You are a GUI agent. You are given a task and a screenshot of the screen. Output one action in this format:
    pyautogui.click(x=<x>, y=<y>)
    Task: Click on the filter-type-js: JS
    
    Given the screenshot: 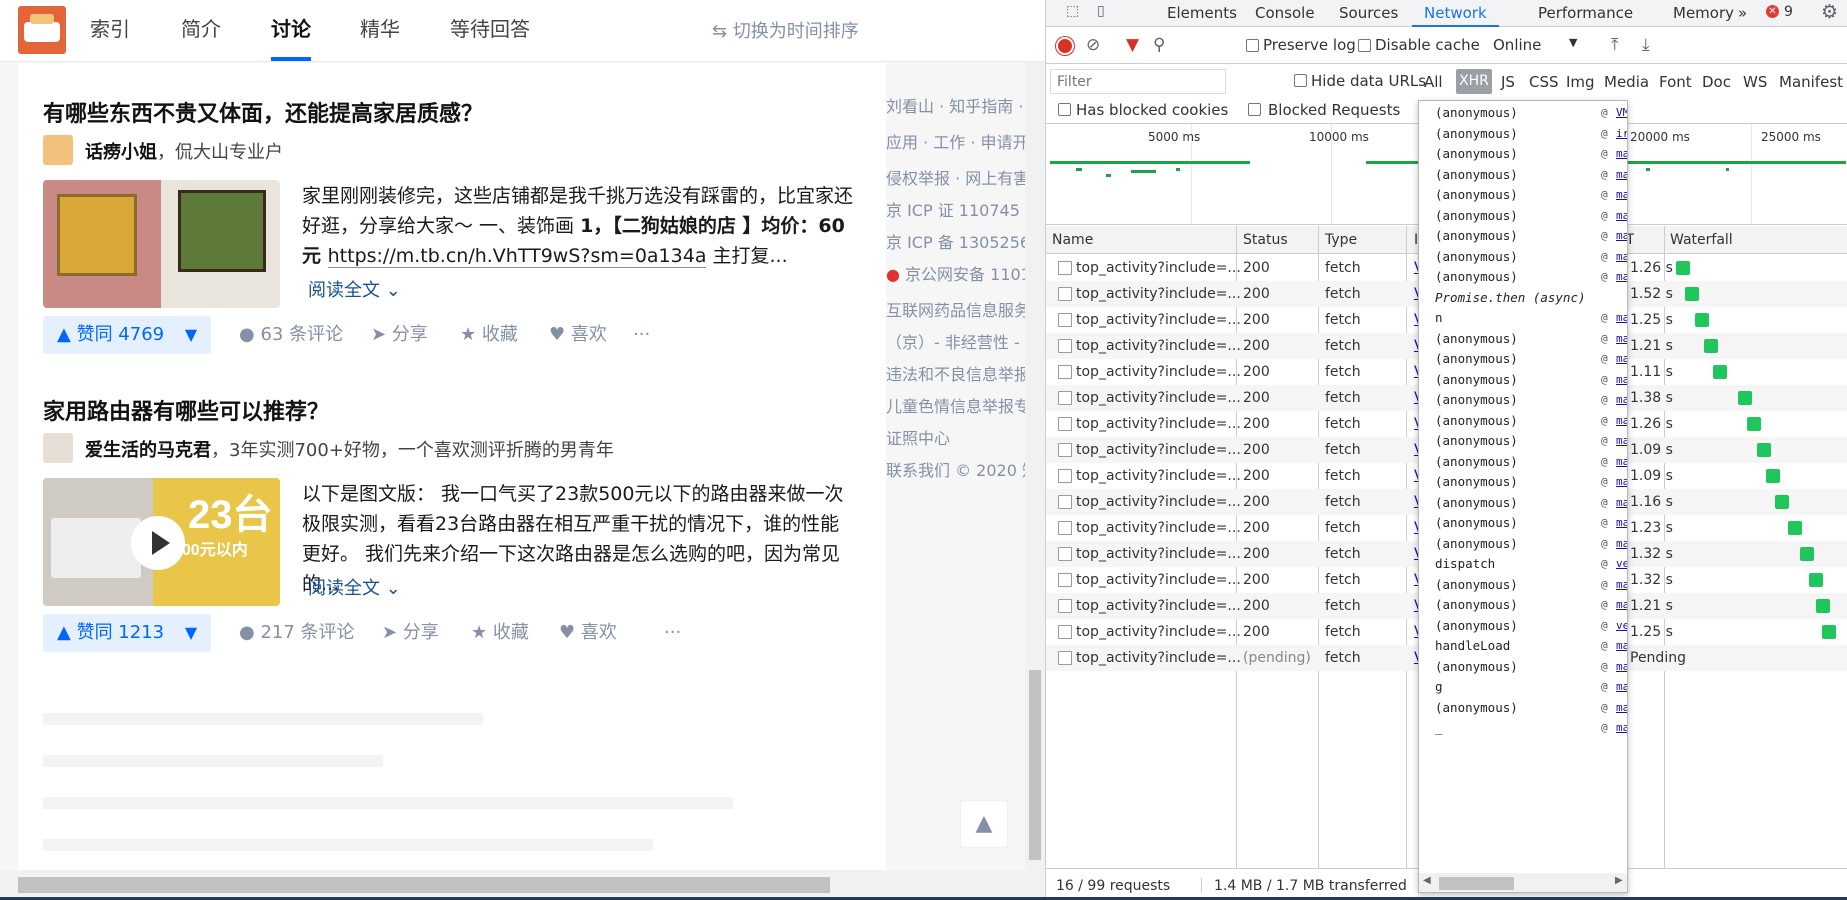 What is the action you would take?
    pyautogui.click(x=1508, y=82)
    